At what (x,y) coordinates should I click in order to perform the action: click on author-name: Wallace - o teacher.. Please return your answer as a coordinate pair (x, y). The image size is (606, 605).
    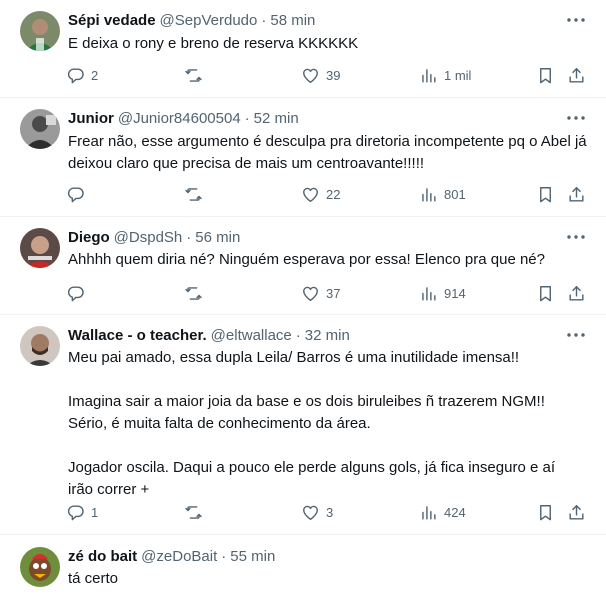
    Looking at the image, I should click on (137, 335).